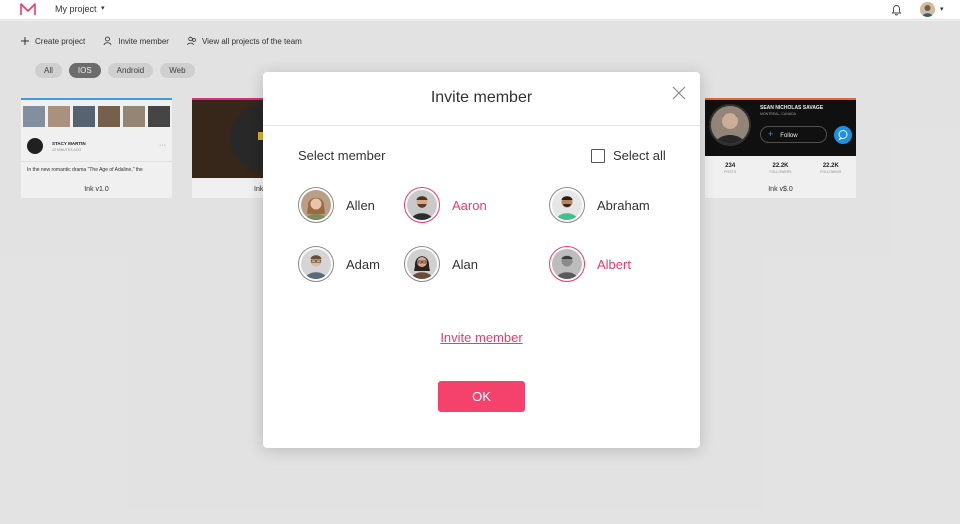 Image resolution: width=960 pixels, height=524 pixels. Describe the element at coordinates (342, 155) in the screenshot. I see `select-member-label: Select member` at that location.